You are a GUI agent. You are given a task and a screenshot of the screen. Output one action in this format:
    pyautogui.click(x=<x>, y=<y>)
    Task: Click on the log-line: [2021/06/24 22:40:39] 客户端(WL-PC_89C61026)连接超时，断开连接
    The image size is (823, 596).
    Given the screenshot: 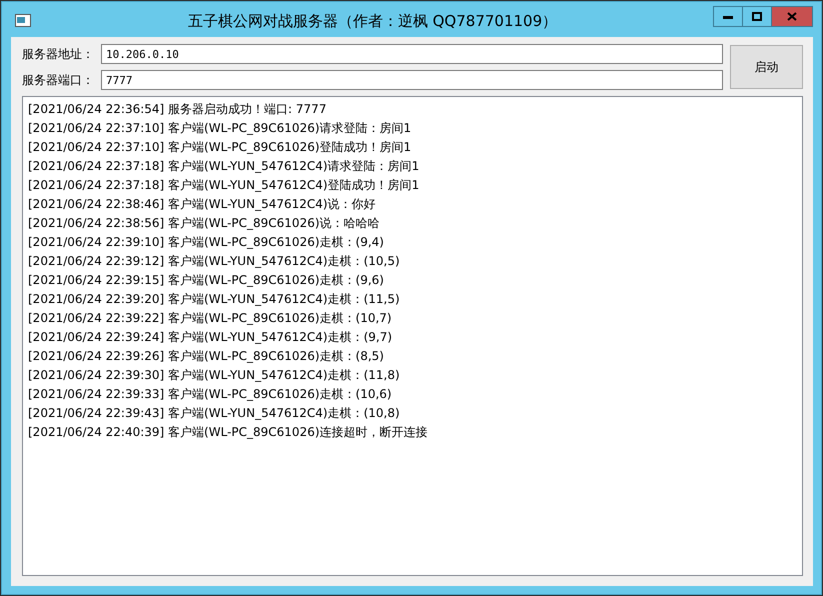 What is the action you would take?
    pyautogui.click(x=228, y=432)
    